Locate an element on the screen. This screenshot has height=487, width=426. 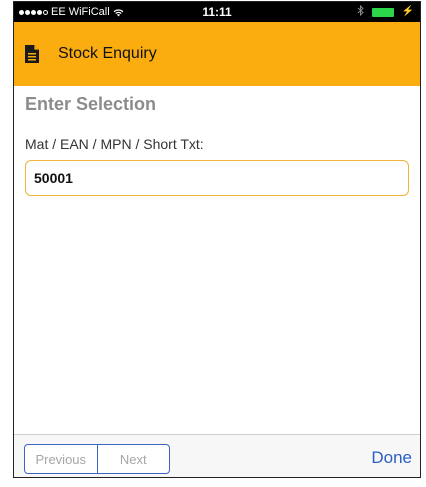
battery-icon is located at coordinates (382, 12).